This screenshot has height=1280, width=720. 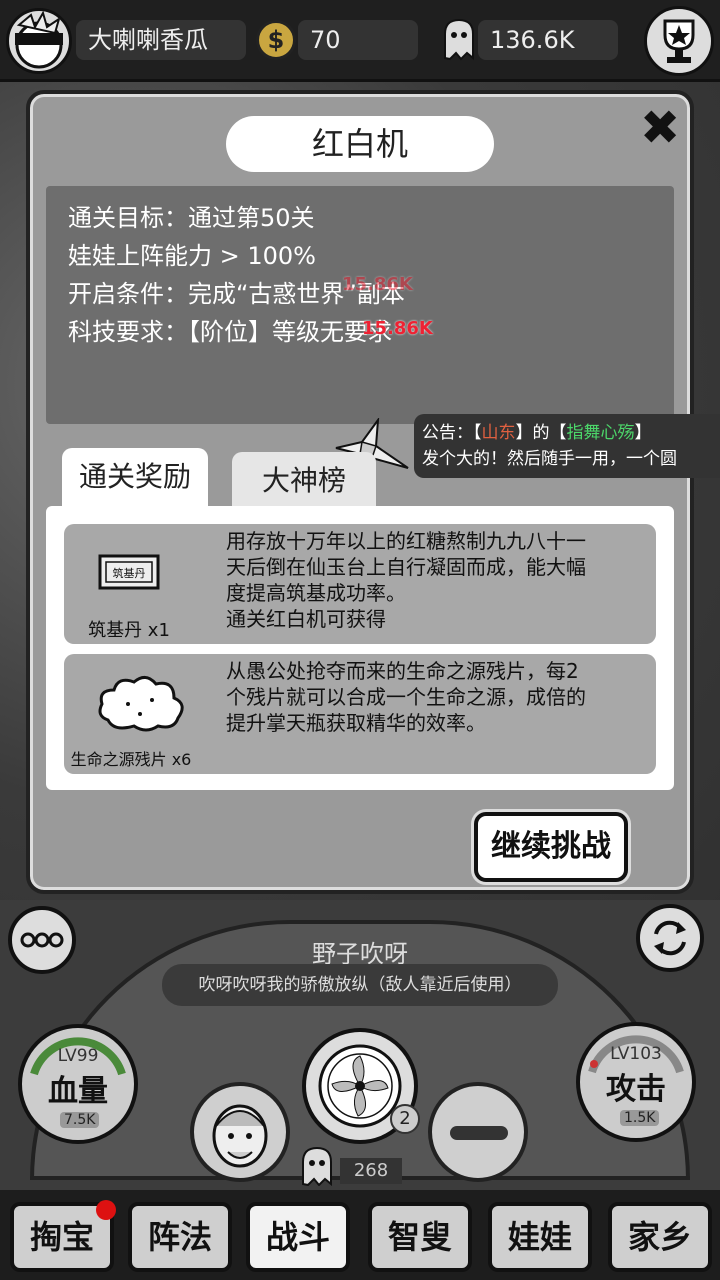 I want to click on old-man-face-icon, so click(x=240, y=1136).